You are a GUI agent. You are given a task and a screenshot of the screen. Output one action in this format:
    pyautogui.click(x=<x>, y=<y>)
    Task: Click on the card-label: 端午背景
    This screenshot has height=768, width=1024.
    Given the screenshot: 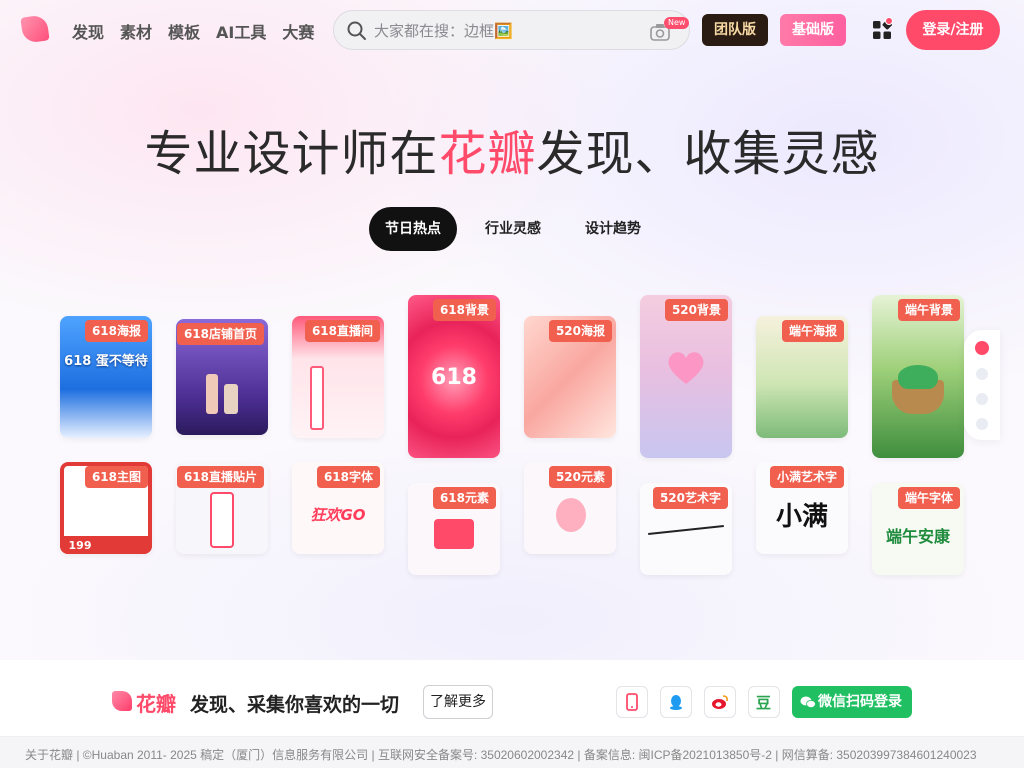 What is the action you would take?
    pyautogui.click(x=928, y=310)
    